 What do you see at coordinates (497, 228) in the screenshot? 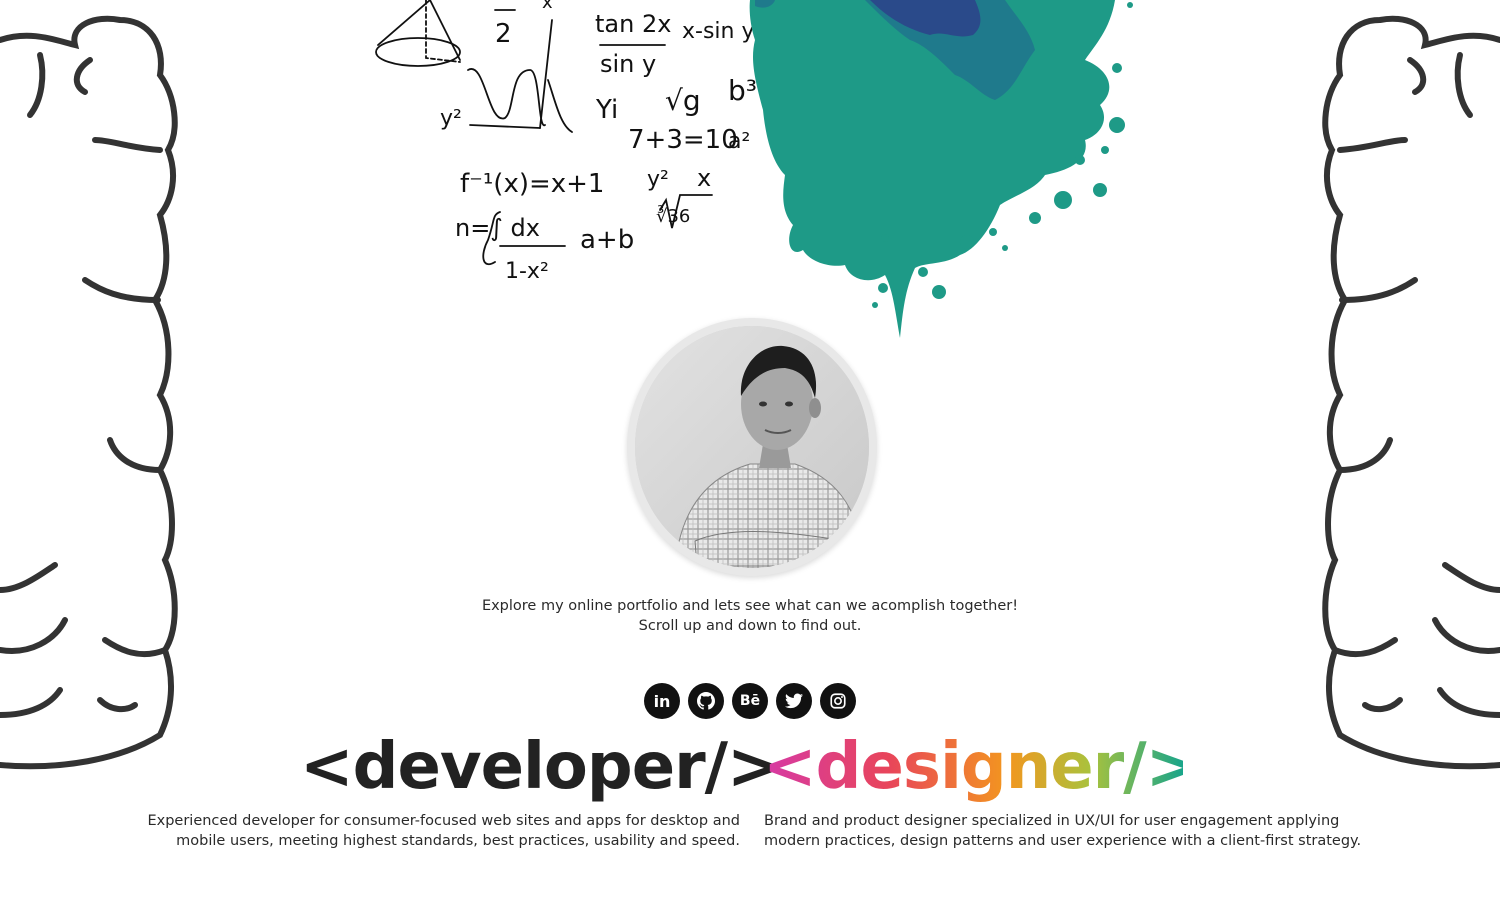
I see `math-text-integral: n=∫ dx` at bounding box center [497, 228].